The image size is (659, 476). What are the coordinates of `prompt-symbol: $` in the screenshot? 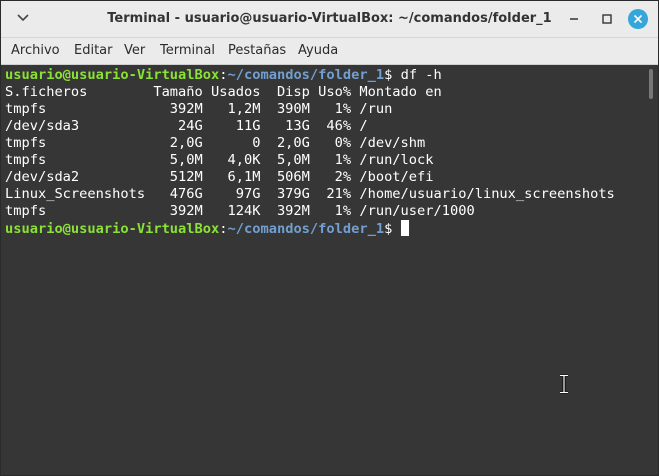 It's located at (388, 229).